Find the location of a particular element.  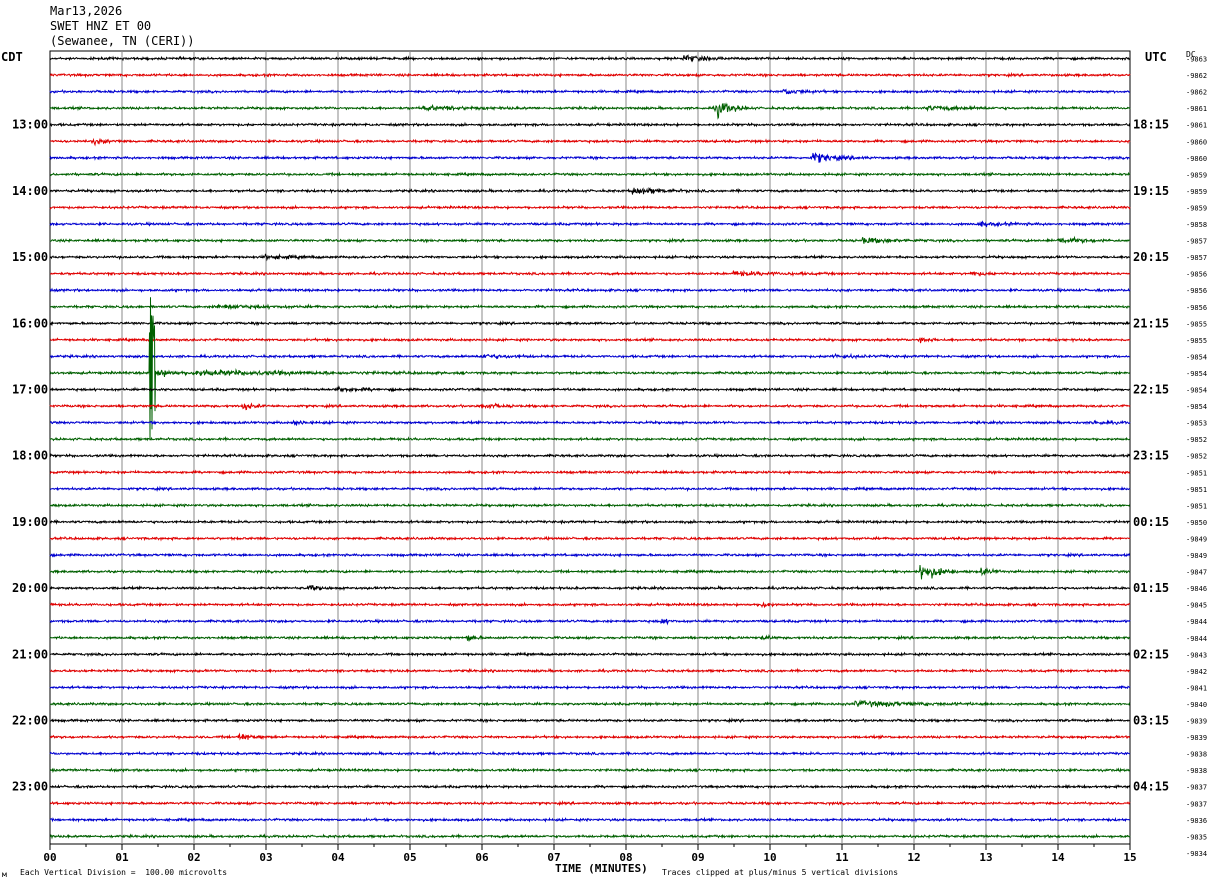

x-tick-label: 06 is located at coordinates (482, 857).